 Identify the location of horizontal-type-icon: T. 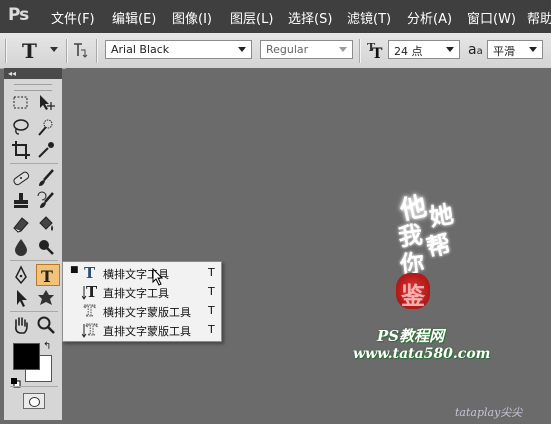
(90, 272).